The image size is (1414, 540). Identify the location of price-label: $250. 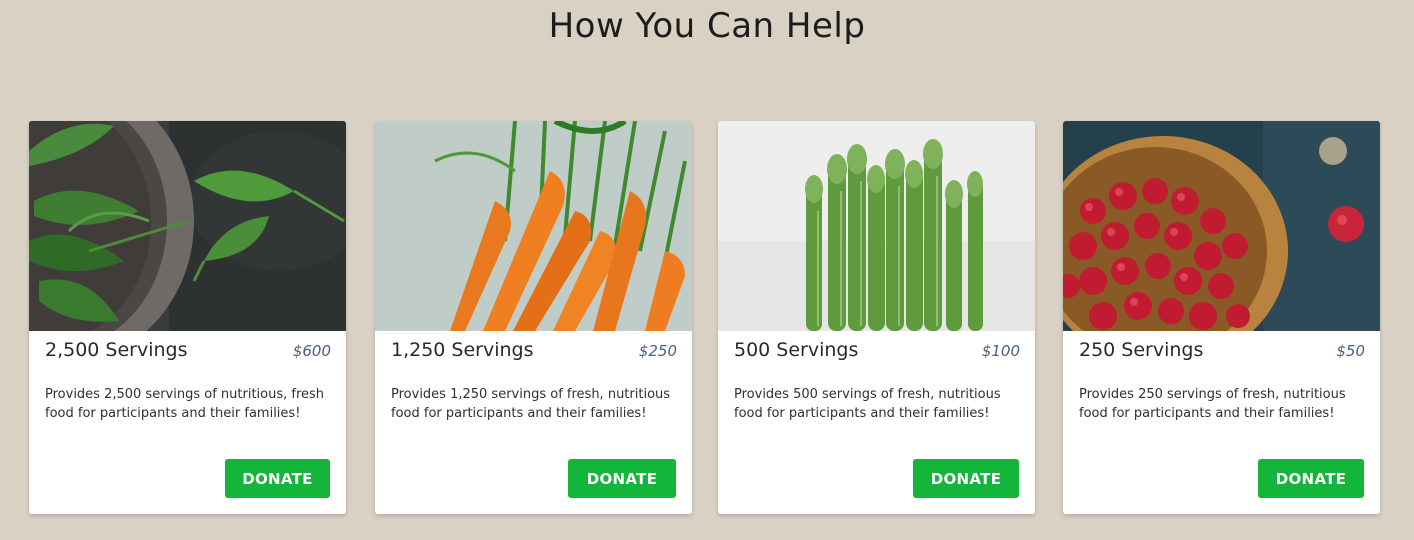
(657, 351).